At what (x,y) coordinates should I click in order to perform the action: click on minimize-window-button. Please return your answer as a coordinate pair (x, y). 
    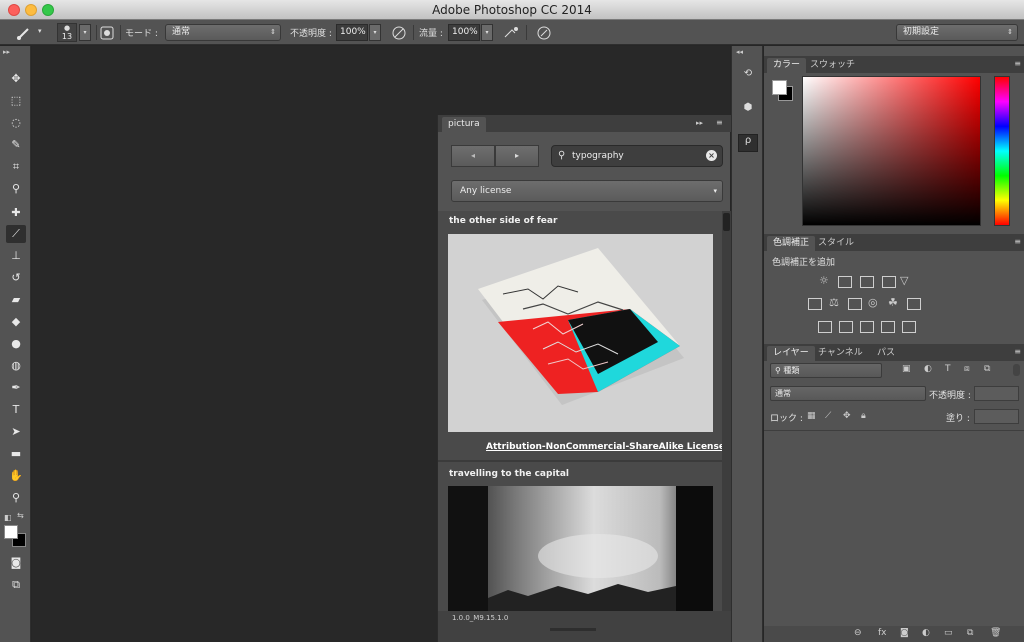
    Looking at the image, I should click on (31, 10).